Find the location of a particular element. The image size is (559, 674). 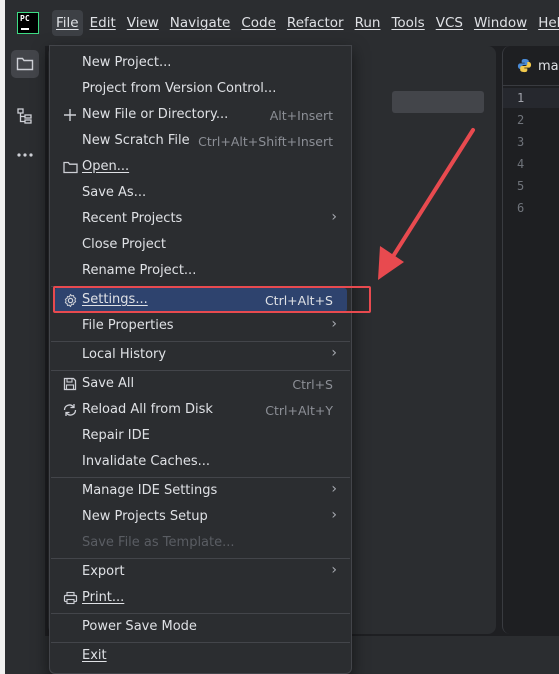

current-line-highlight is located at coordinates (531, 98).